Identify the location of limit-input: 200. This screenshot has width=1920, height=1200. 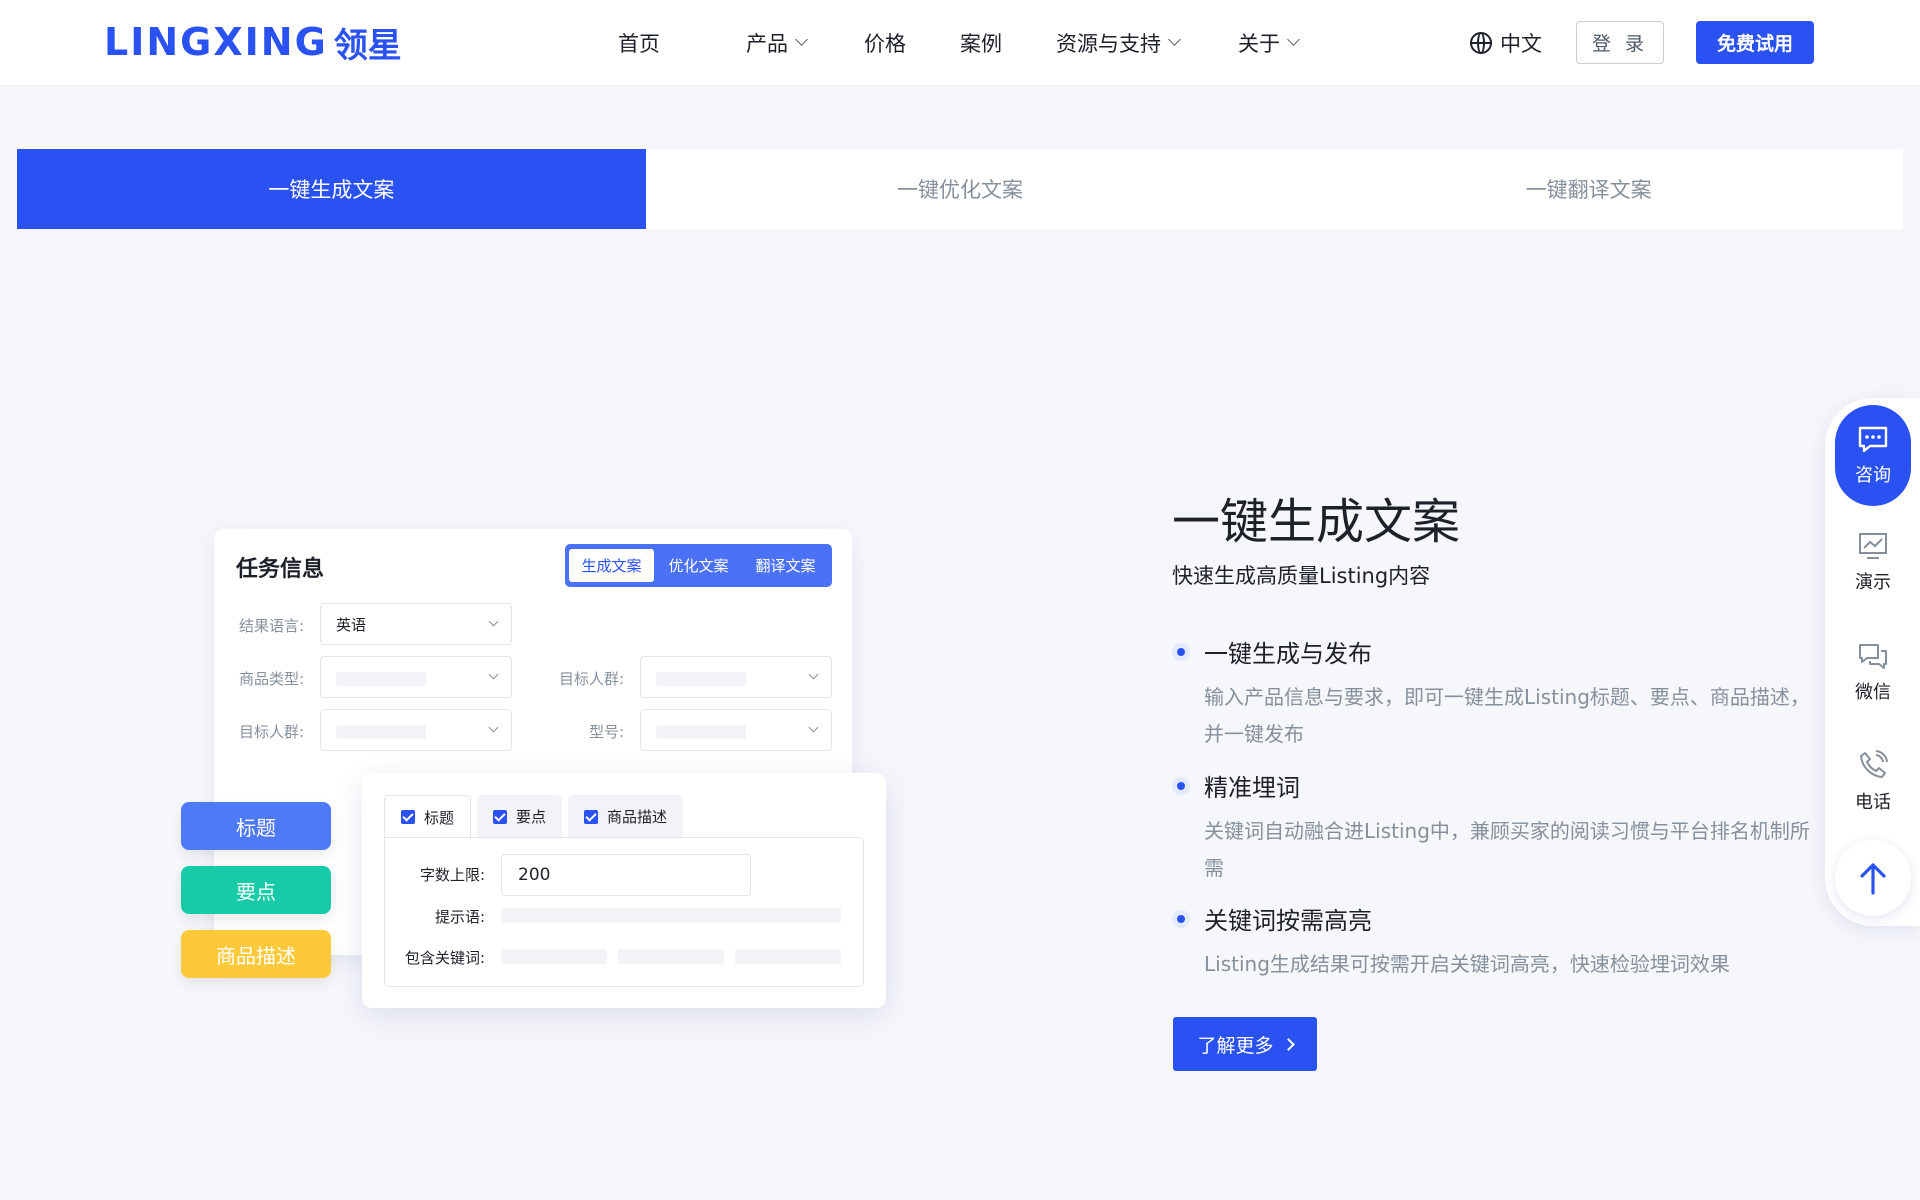
(626, 875).